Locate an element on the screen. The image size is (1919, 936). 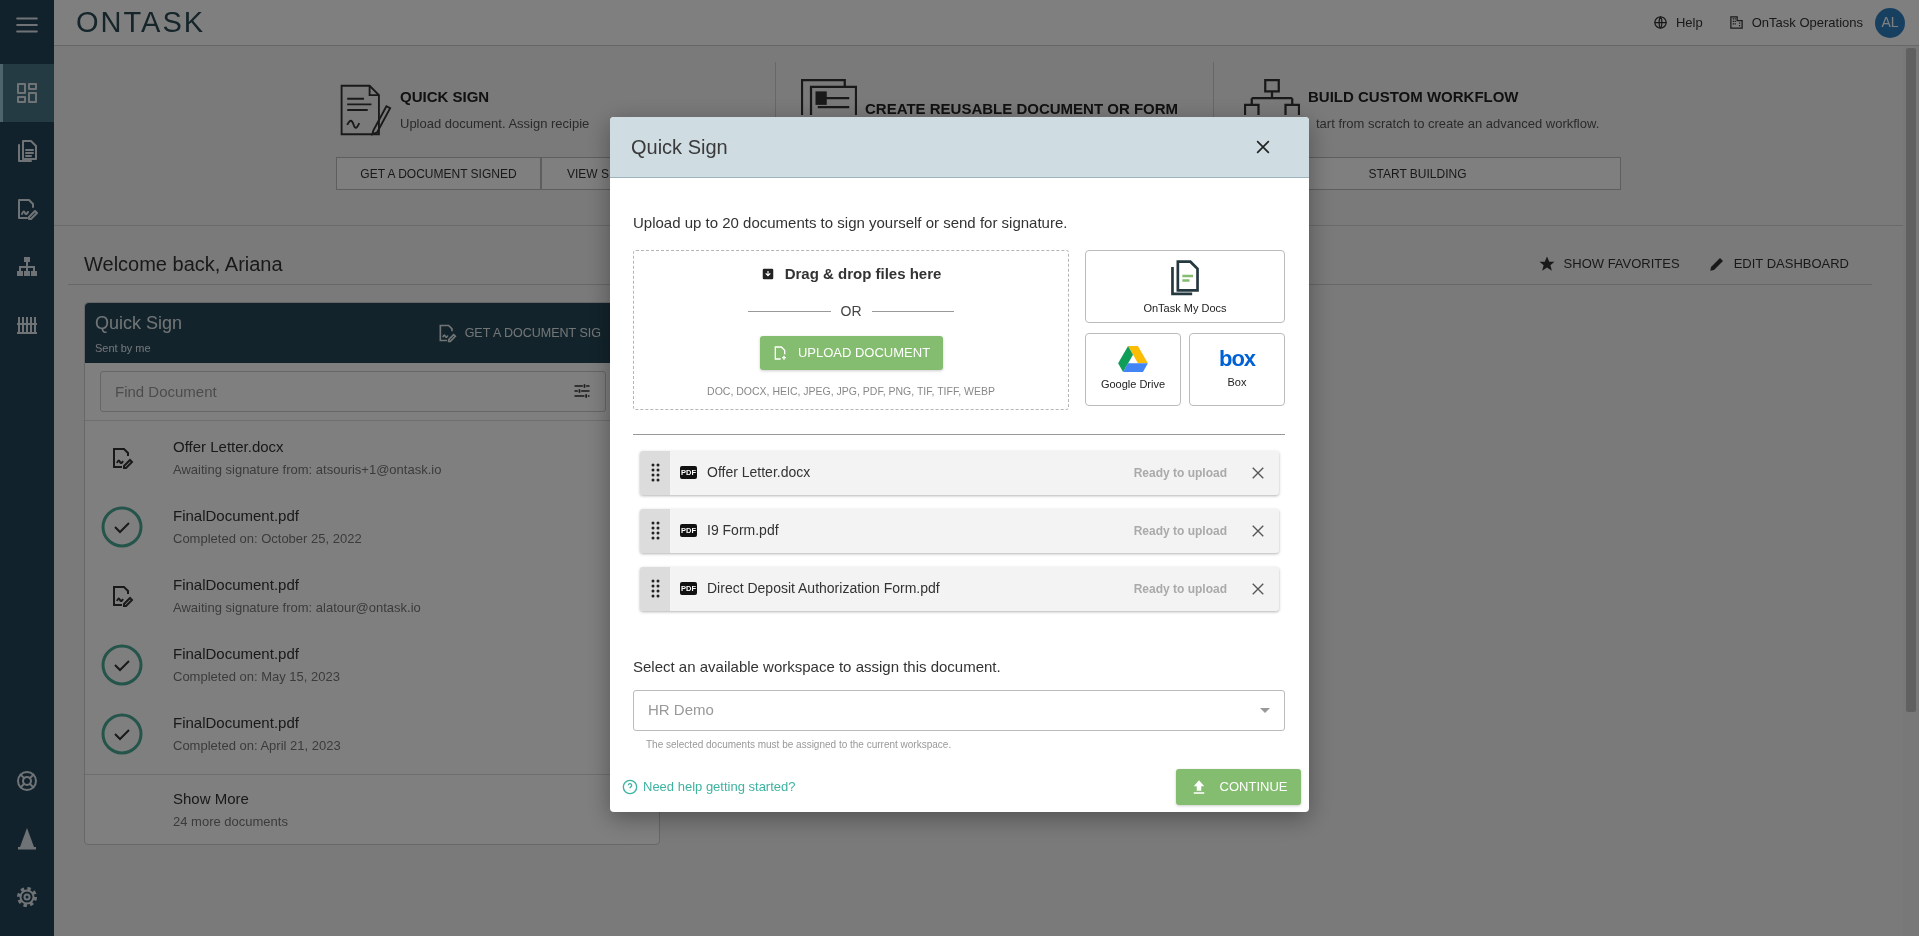
scrollbar-thumb is located at coordinates (1911, 380).